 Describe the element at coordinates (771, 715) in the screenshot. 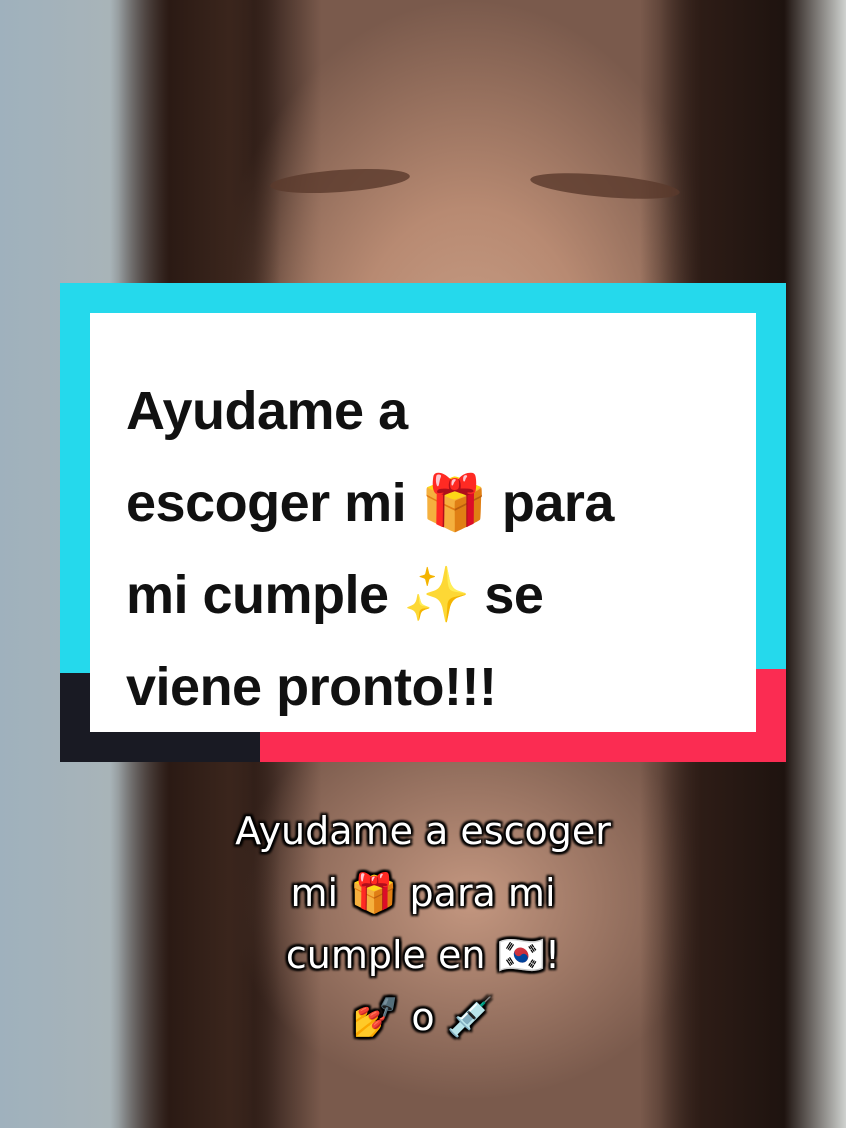

I see `card-red-frame-edge` at that location.